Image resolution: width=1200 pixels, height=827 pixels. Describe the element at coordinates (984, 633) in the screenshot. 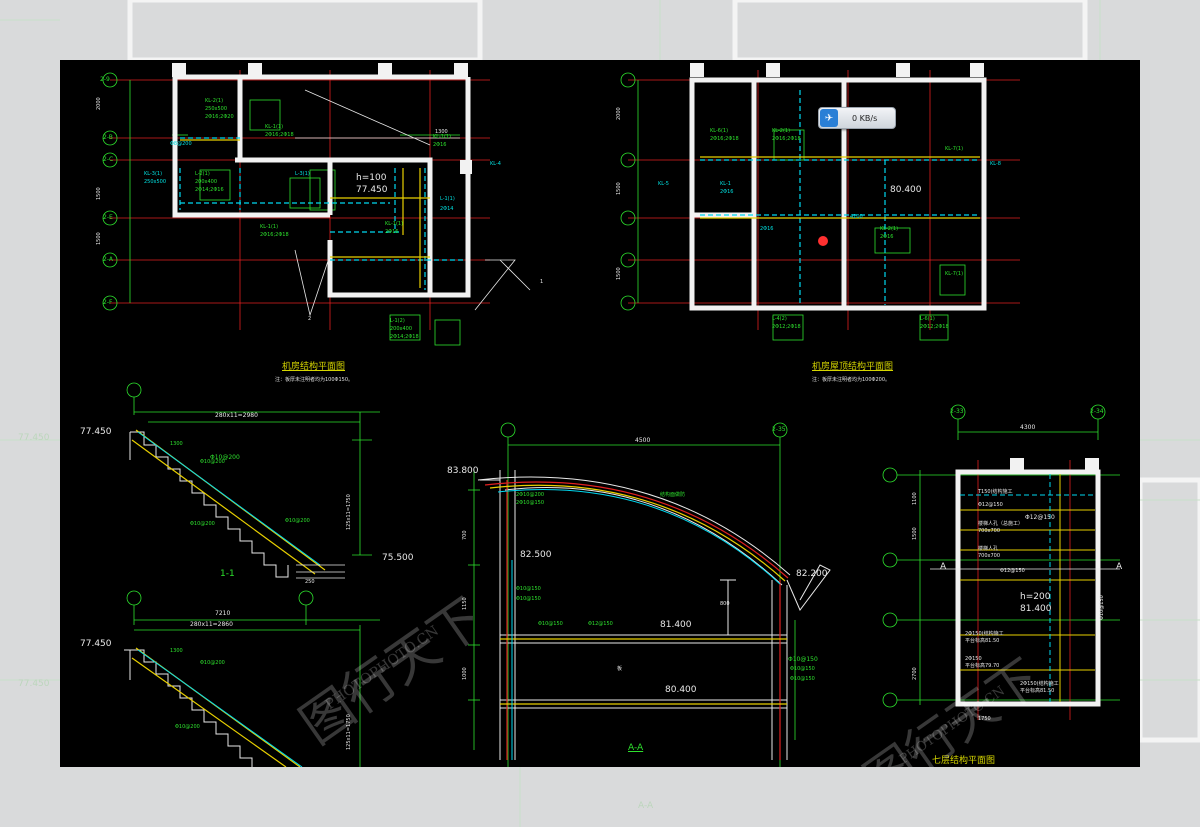

I see `svg-text: 2Φ150(结构施工` at that location.